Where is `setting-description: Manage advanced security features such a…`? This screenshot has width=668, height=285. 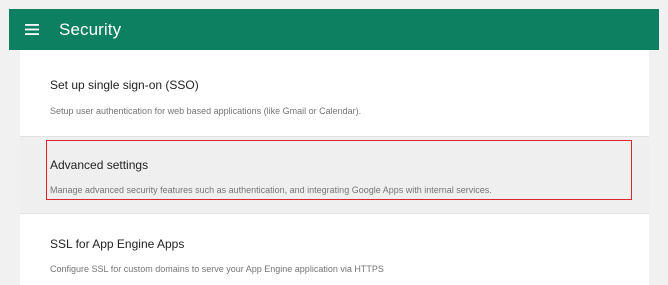
setting-description: Manage advanced security features such a… is located at coordinates (271, 190).